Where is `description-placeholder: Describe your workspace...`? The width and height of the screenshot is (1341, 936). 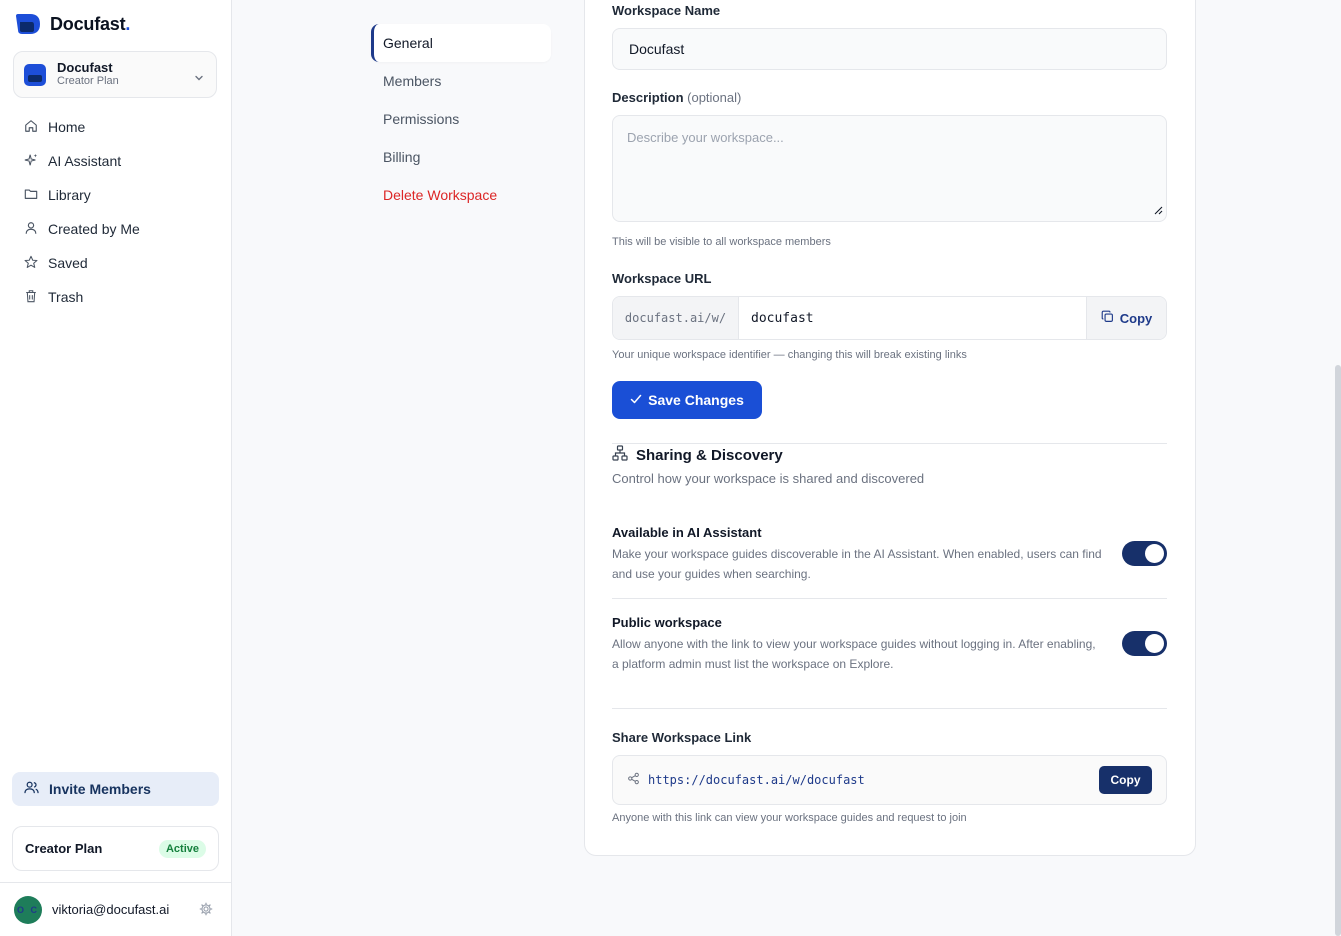 description-placeholder: Describe your workspace... is located at coordinates (705, 137).